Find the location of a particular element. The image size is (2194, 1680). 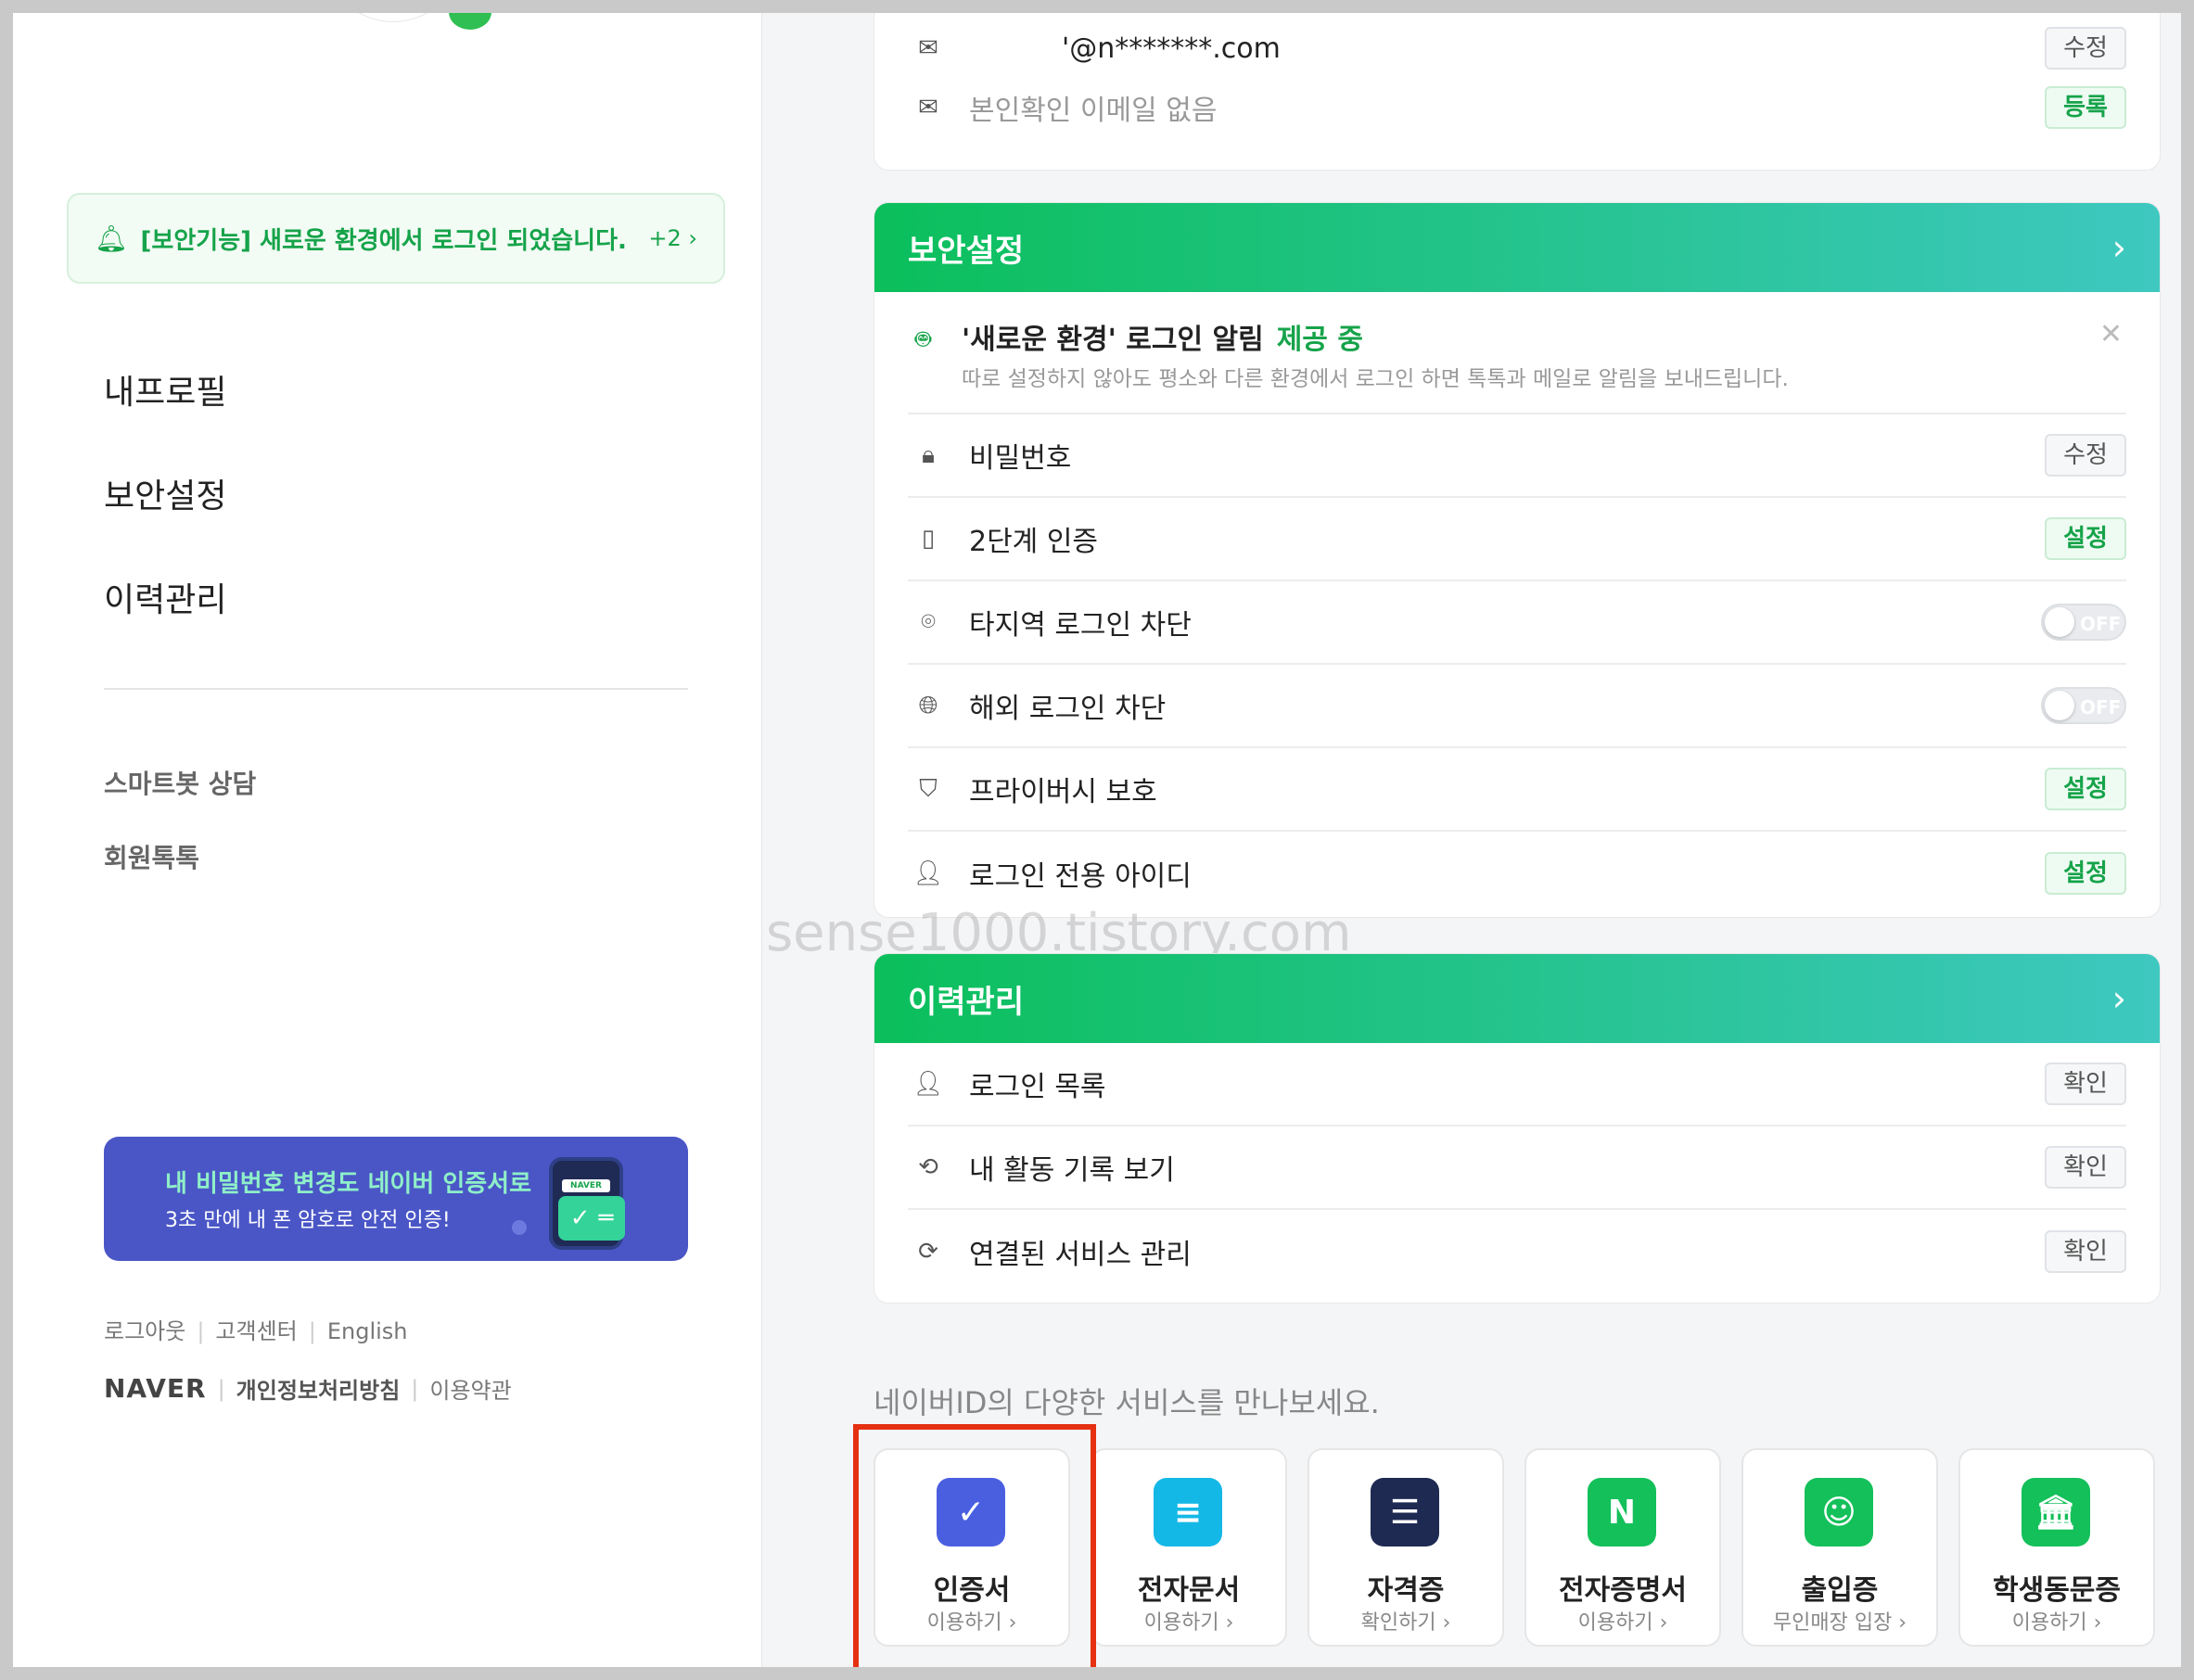

n-document-icon: N is located at coordinates (1622, 1512).